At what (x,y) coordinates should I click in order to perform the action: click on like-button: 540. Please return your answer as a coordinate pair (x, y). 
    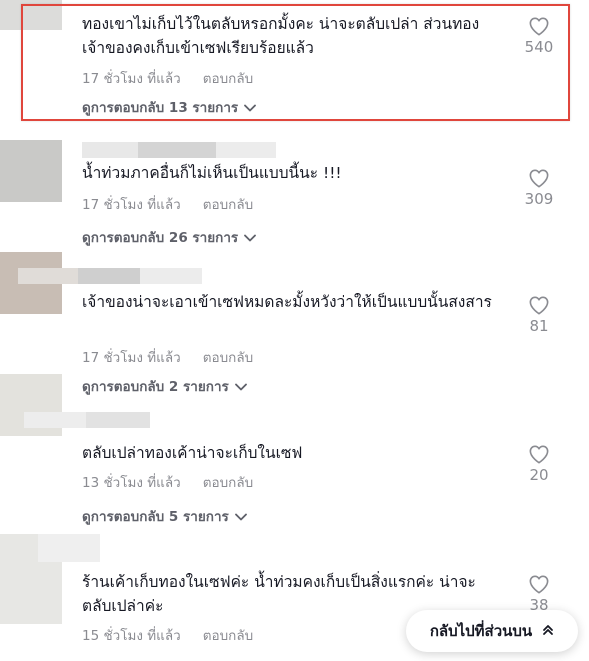
    Looking at the image, I should click on (539, 36).